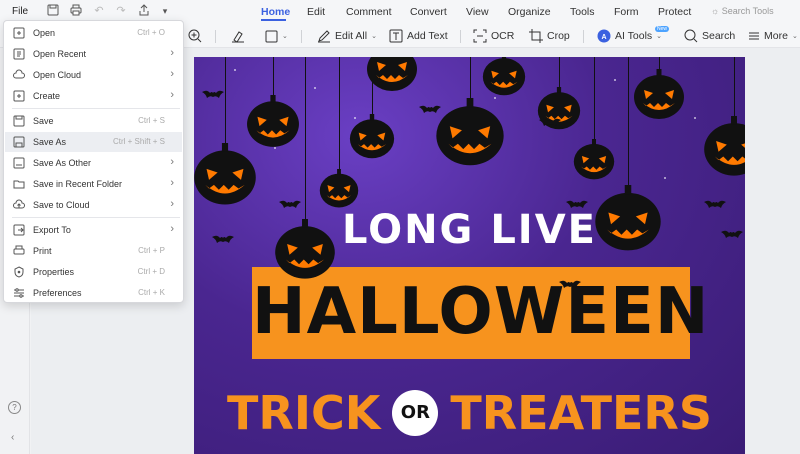 Image resolution: width=800 pixels, height=454 pixels. I want to click on create-icon, so click(19, 96).